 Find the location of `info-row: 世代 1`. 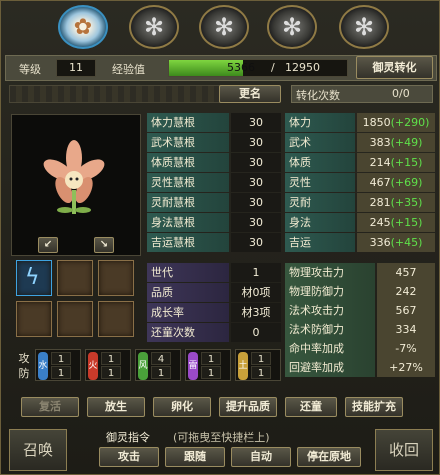

info-row: 世代 1 is located at coordinates (215, 273).